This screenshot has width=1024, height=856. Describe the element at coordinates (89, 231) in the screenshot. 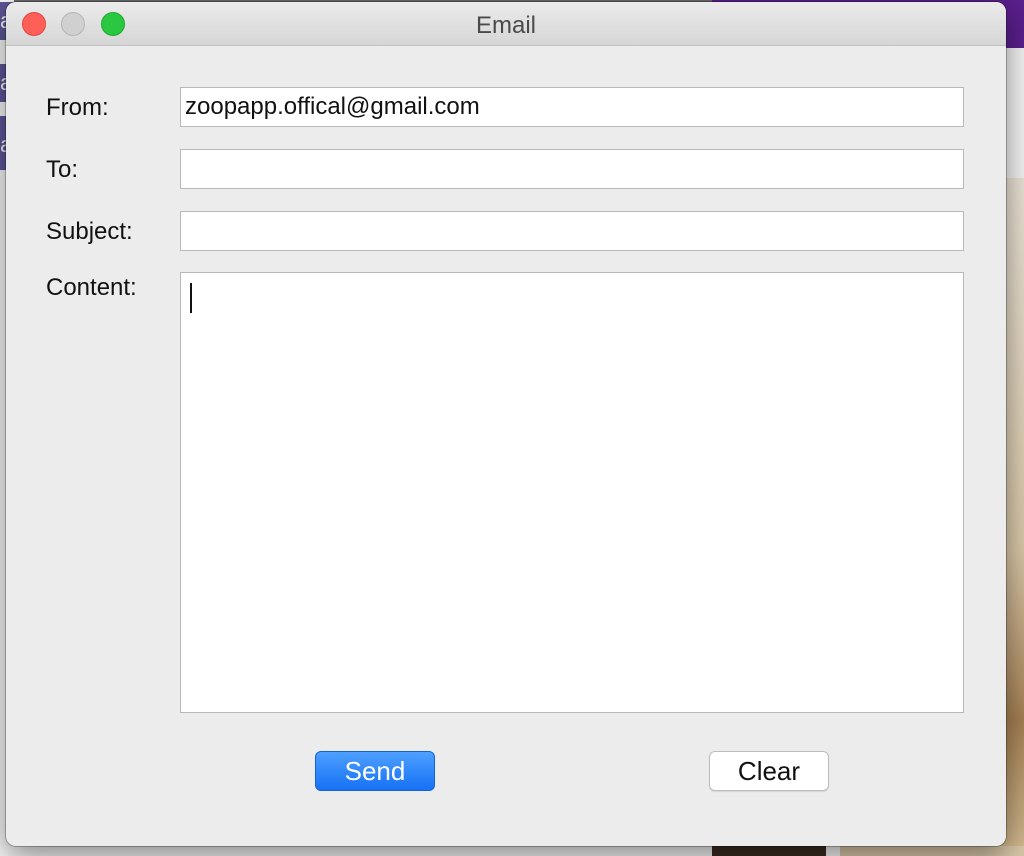

I see `subject-label: Subject:` at that location.